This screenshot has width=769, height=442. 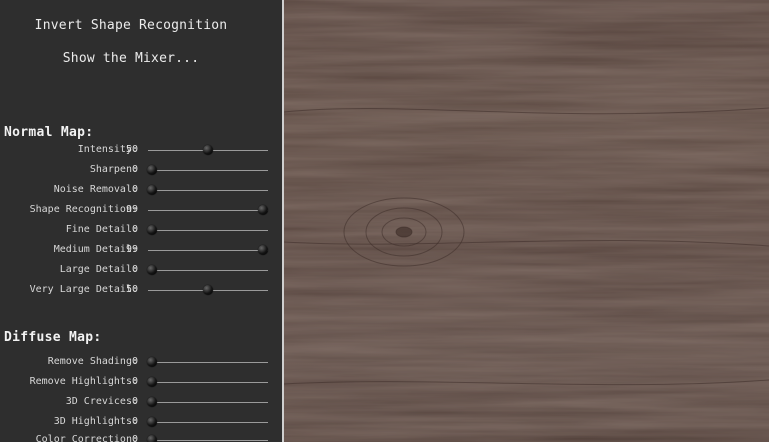 I want to click on slider-row-3d-highlights: 3D Highlights: 0, so click(x=141, y=423).